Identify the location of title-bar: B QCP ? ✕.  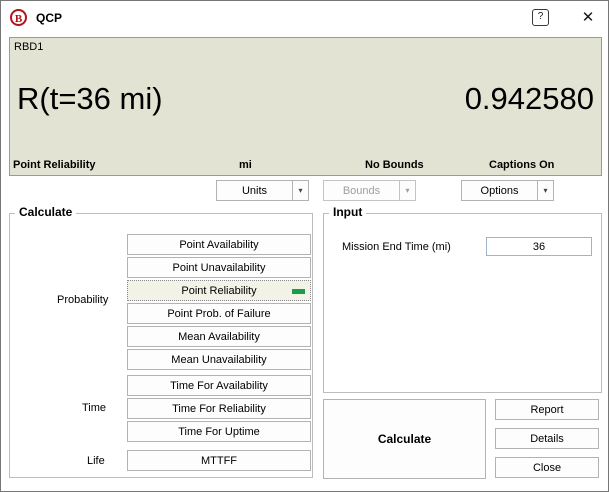
(304, 17).